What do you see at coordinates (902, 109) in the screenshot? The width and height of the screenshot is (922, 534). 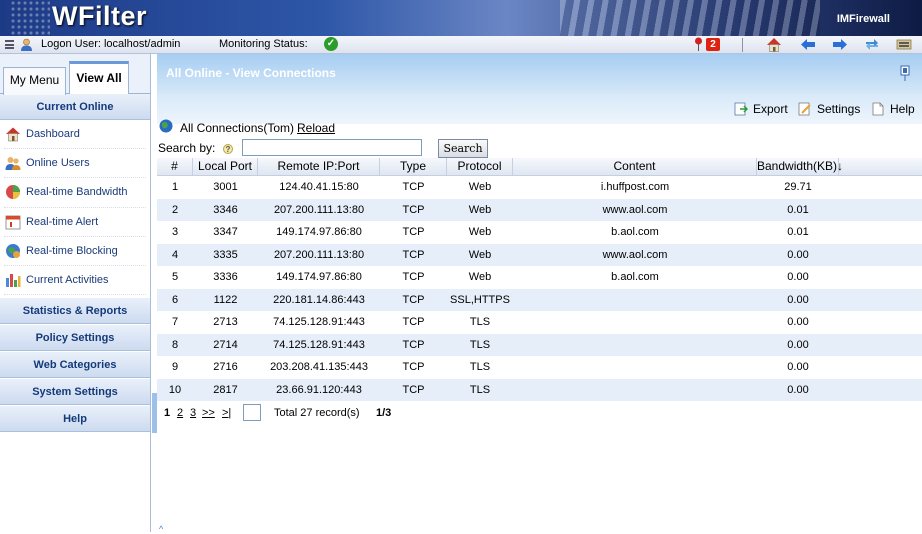 I see `help-label: Help` at bounding box center [902, 109].